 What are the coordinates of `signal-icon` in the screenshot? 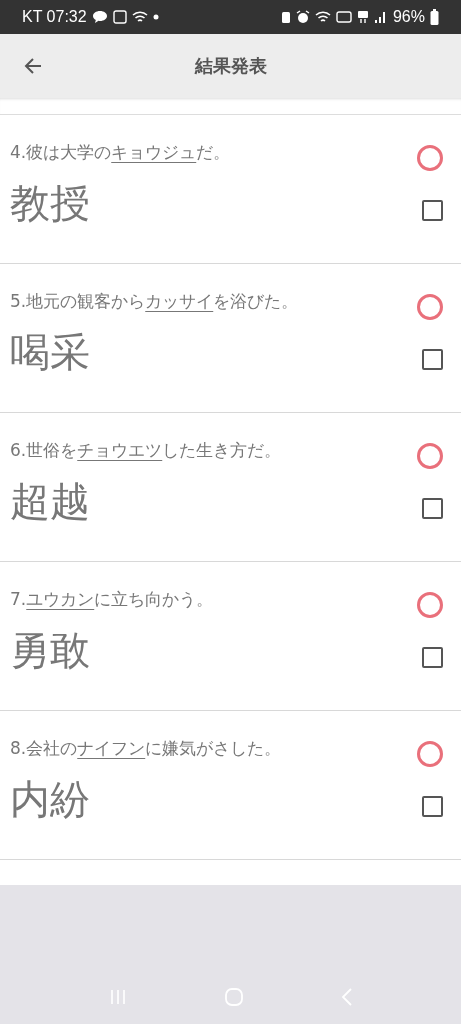 It's located at (380, 17).